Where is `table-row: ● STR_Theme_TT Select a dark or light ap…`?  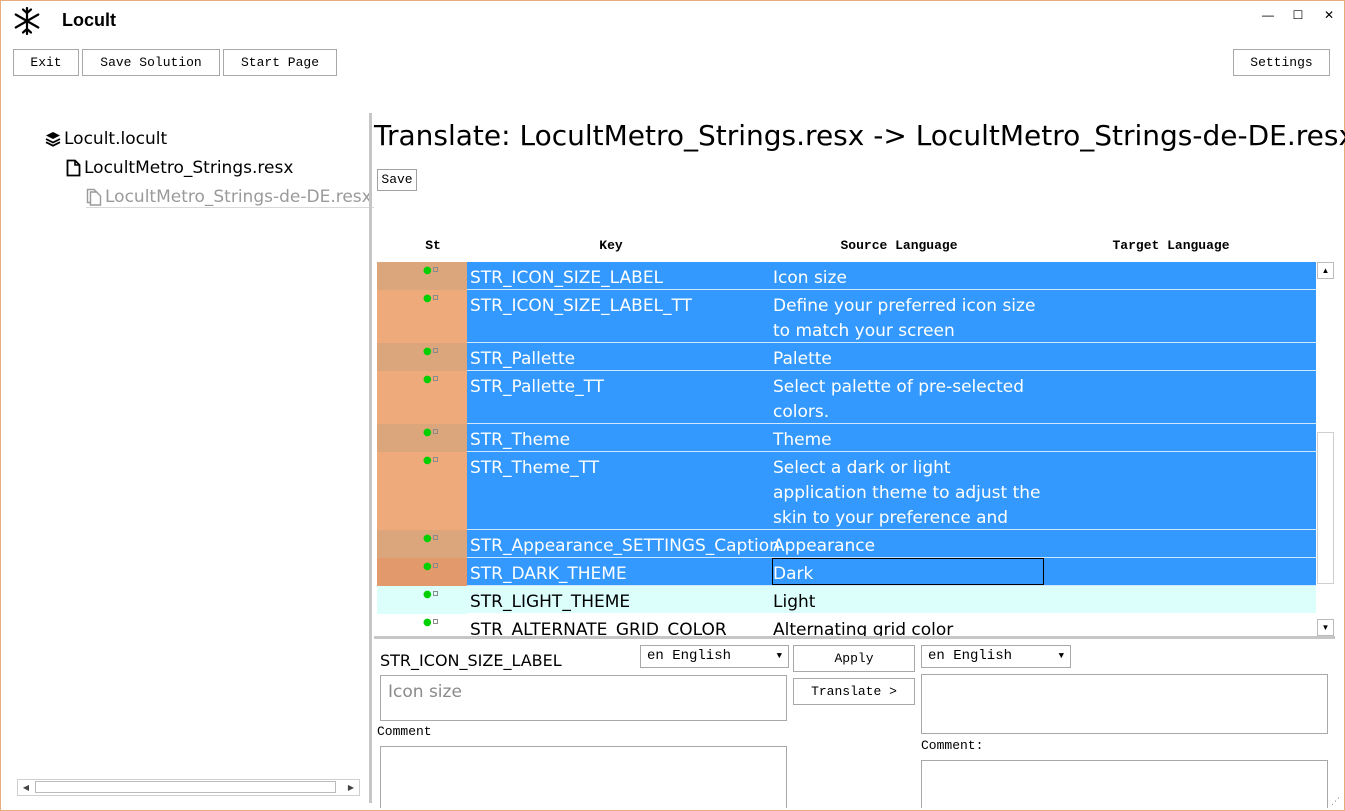 table-row: ● STR_Theme_TT Select a dark or light ap… is located at coordinates (846, 502).